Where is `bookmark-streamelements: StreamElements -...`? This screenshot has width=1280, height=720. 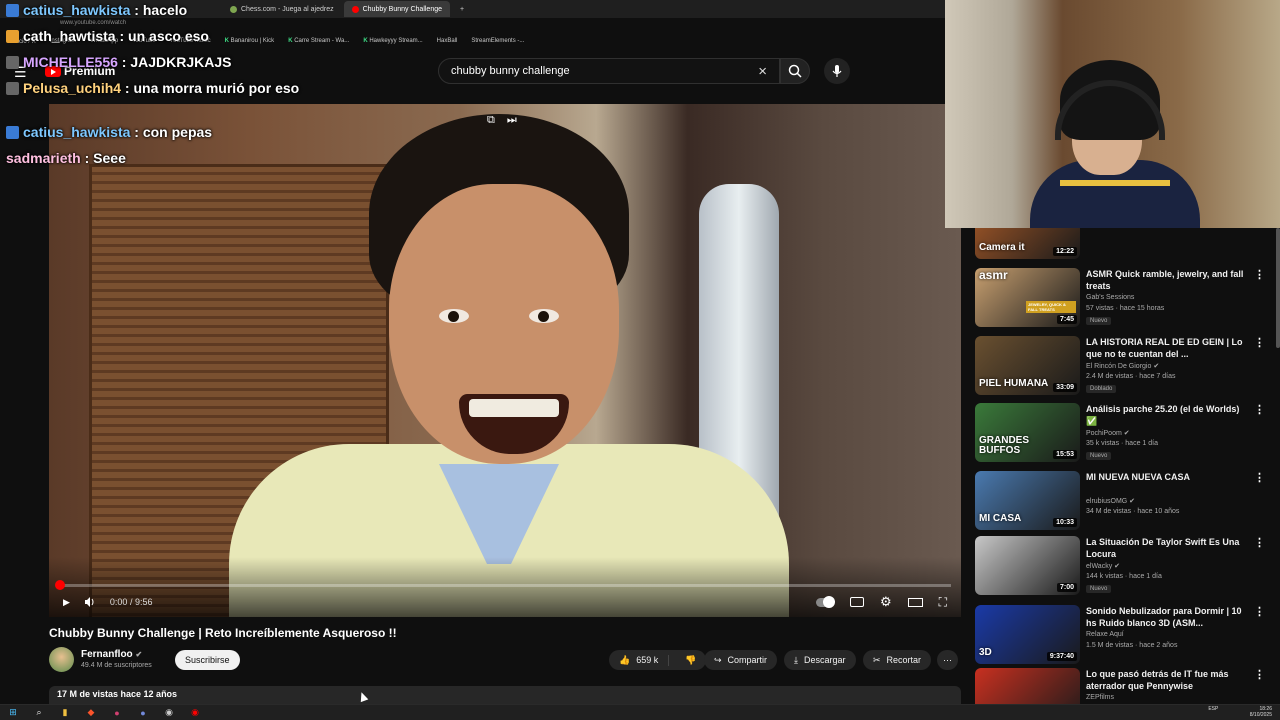 bookmark-streamelements: StreamElements -... is located at coordinates (497, 44).